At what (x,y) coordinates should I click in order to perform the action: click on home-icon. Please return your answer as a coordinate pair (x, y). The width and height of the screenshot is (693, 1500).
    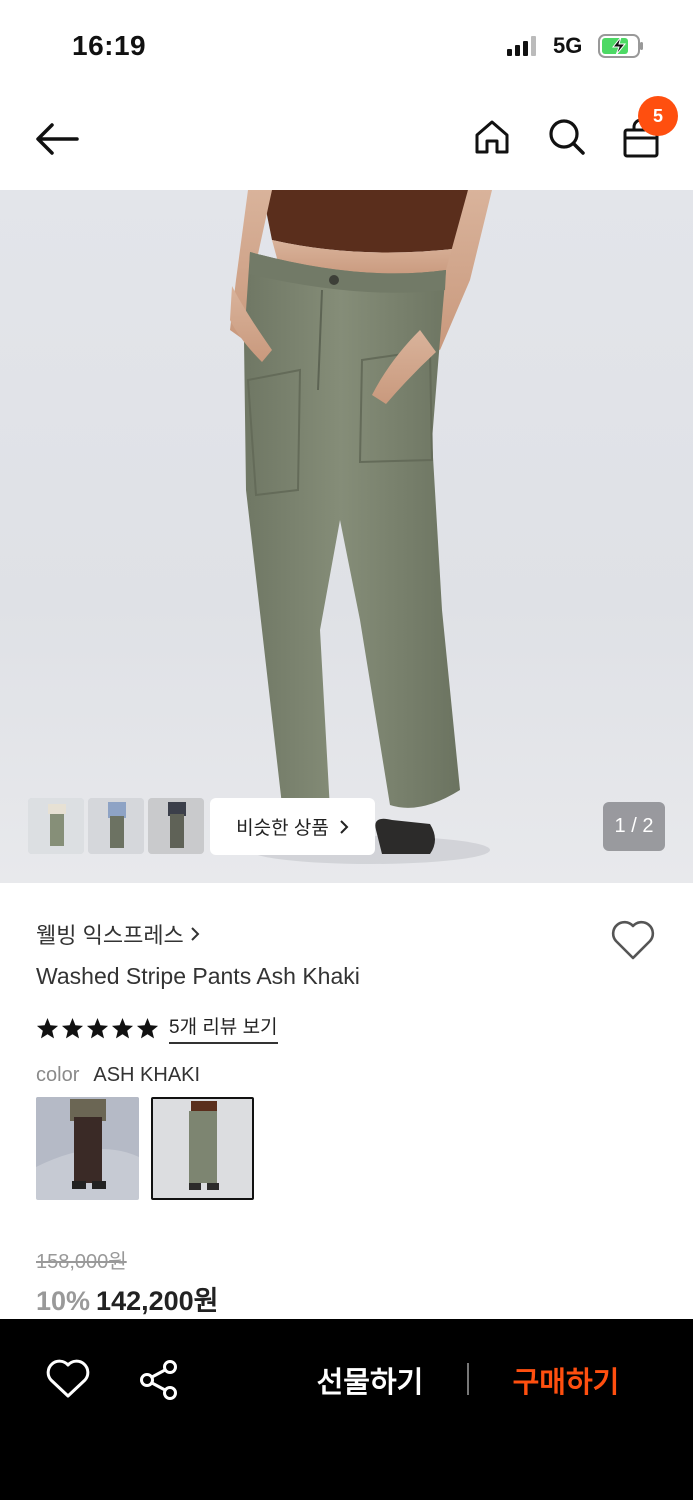
    Looking at the image, I should click on (492, 137).